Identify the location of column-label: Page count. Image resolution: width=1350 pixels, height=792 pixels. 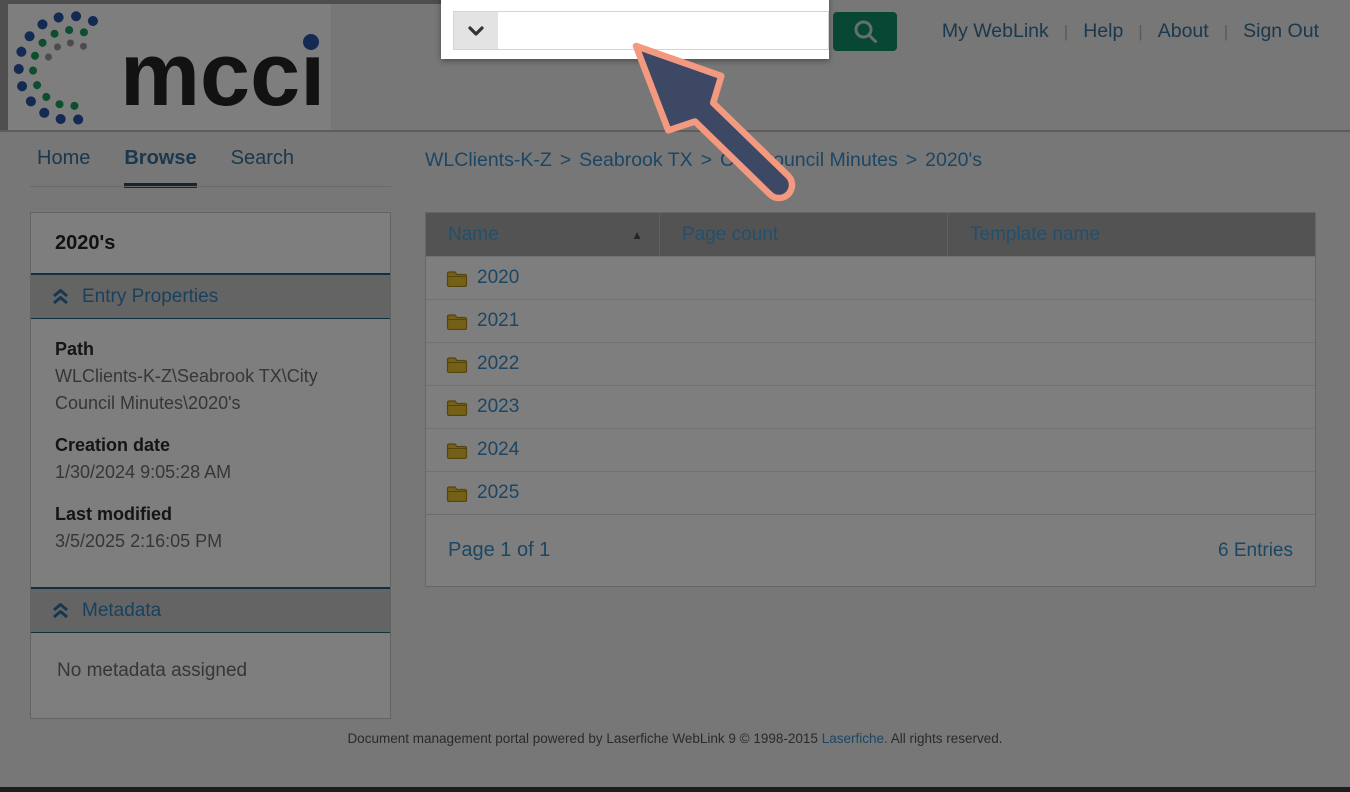
(730, 234).